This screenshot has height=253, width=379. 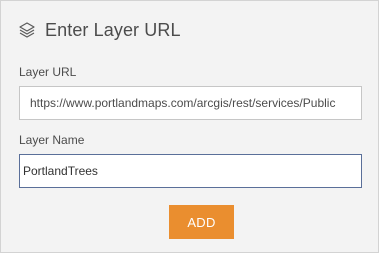 I want to click on add-button: ADD, so click(x=201, y=222).